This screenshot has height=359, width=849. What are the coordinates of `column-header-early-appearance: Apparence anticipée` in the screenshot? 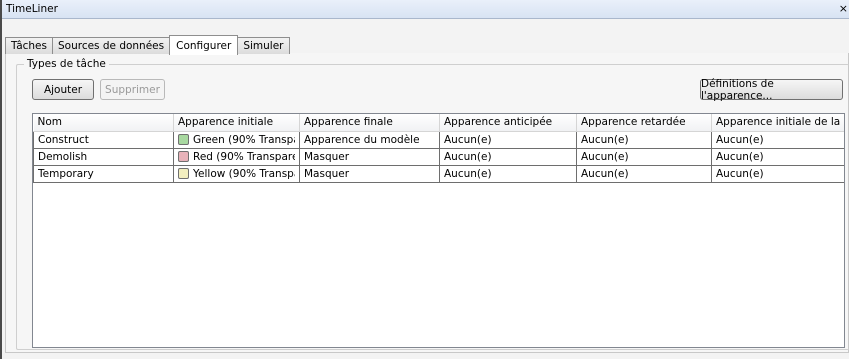 It's located at (508, 123).